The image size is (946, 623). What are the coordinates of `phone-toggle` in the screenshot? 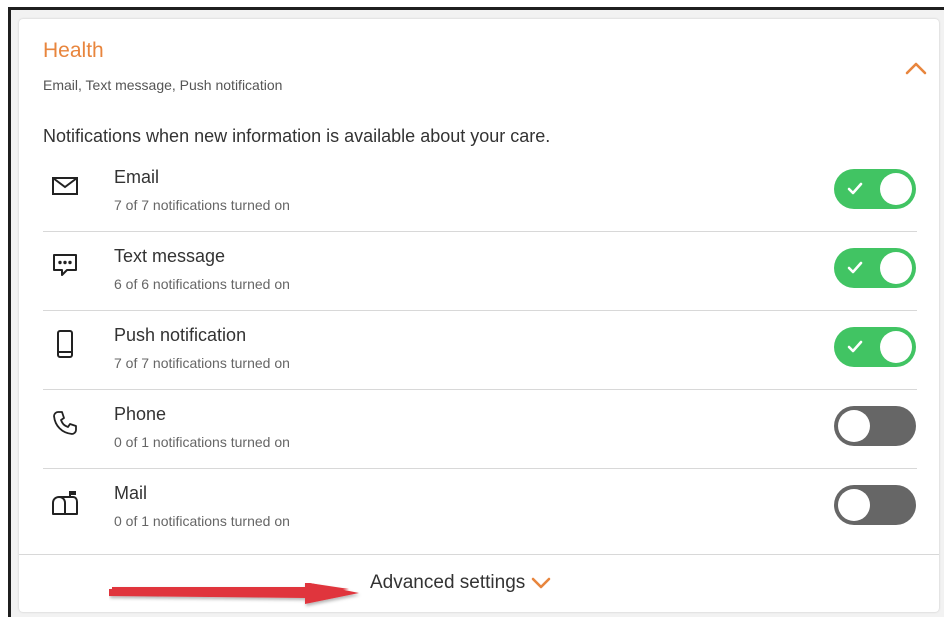 It's located at (875, 426).